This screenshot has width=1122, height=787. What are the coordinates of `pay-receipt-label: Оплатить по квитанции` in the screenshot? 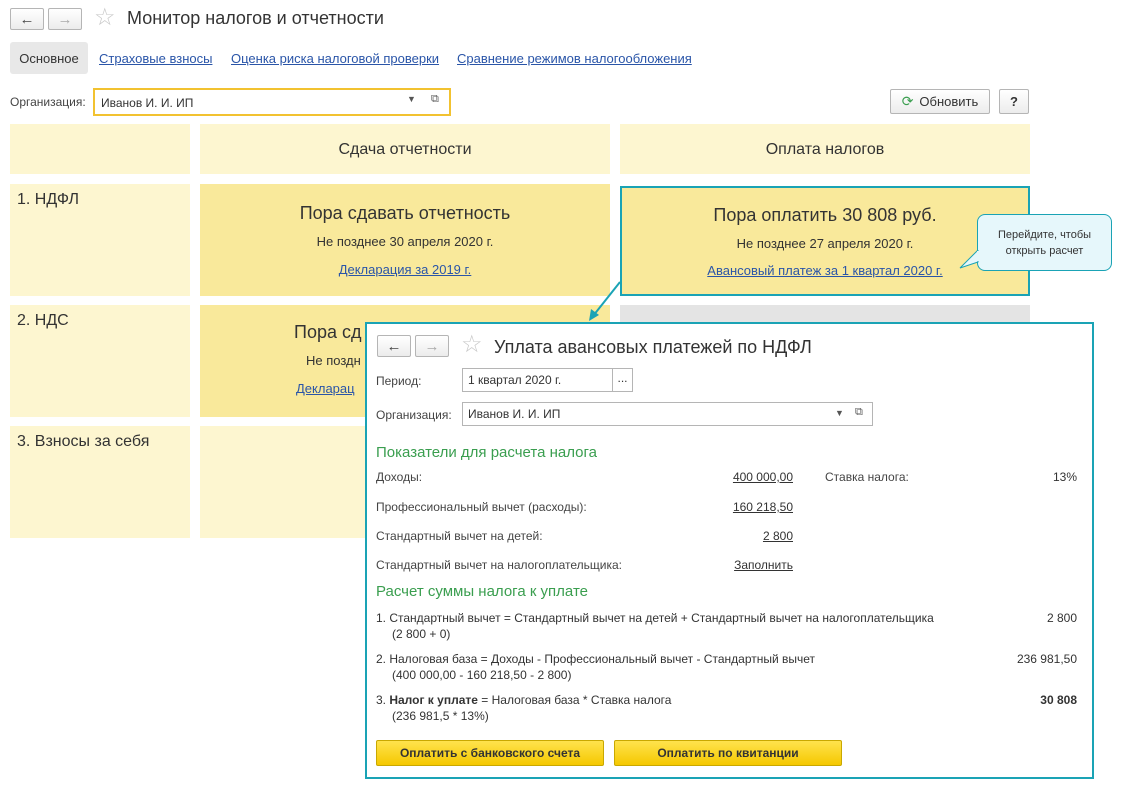 It's located at (728, 753).